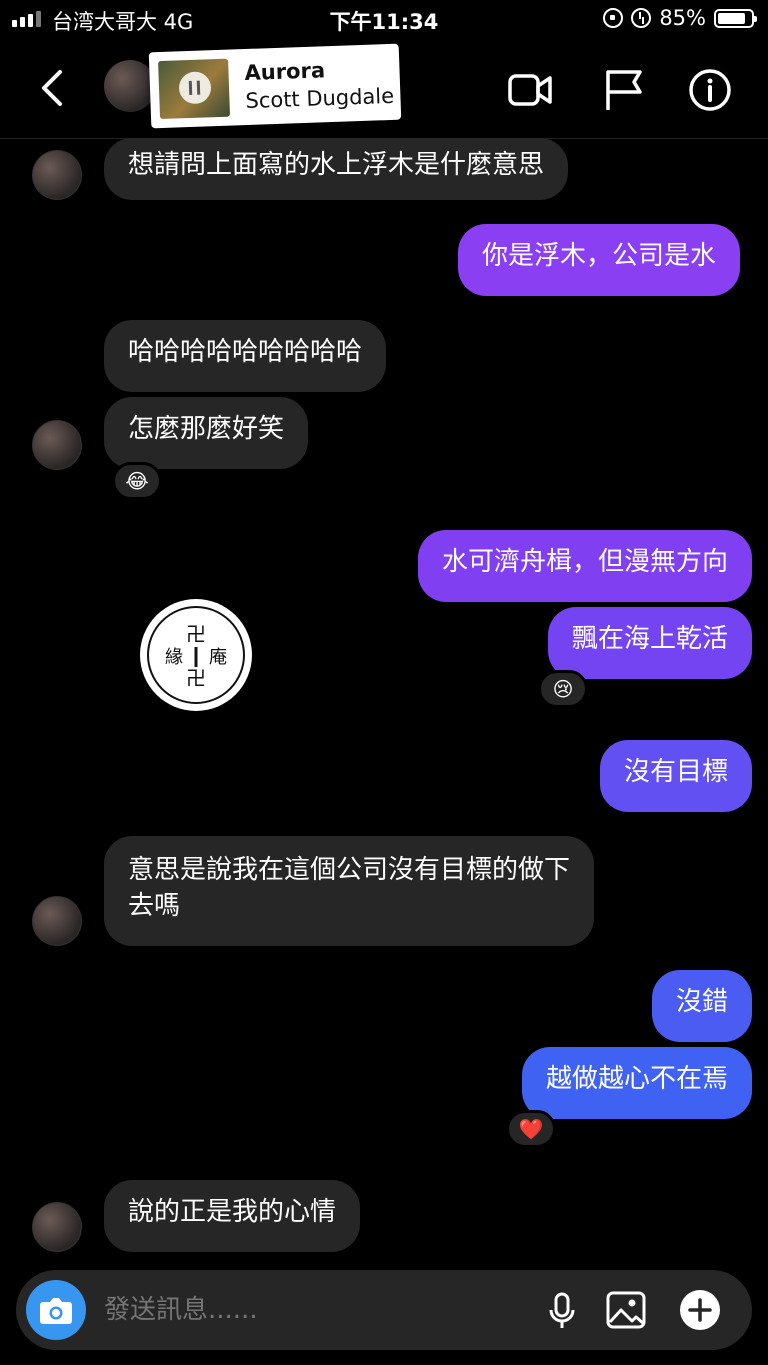 This screenshot has width=768, height=1365. What do you see at coordinates (613, 18) in the screenshot?
I see `orientation-lock-icon` at bounding box center [613, 18].